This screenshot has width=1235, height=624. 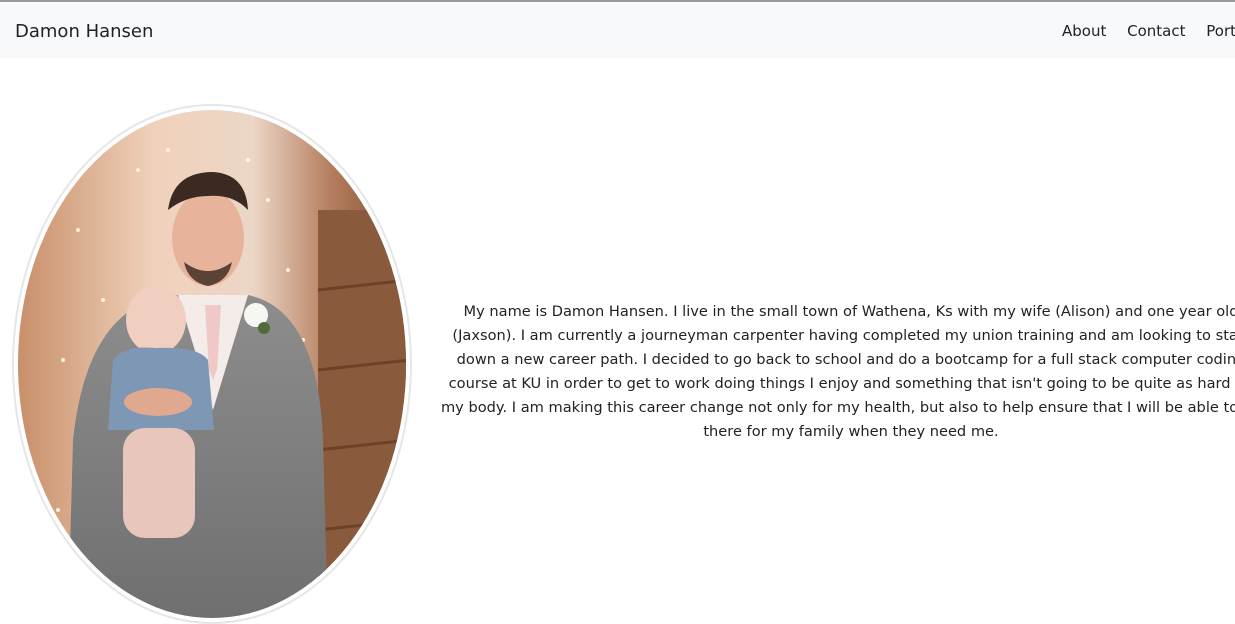 I want to click on nav-links: About Contact Portfolio, so click(x=1148, y=31).